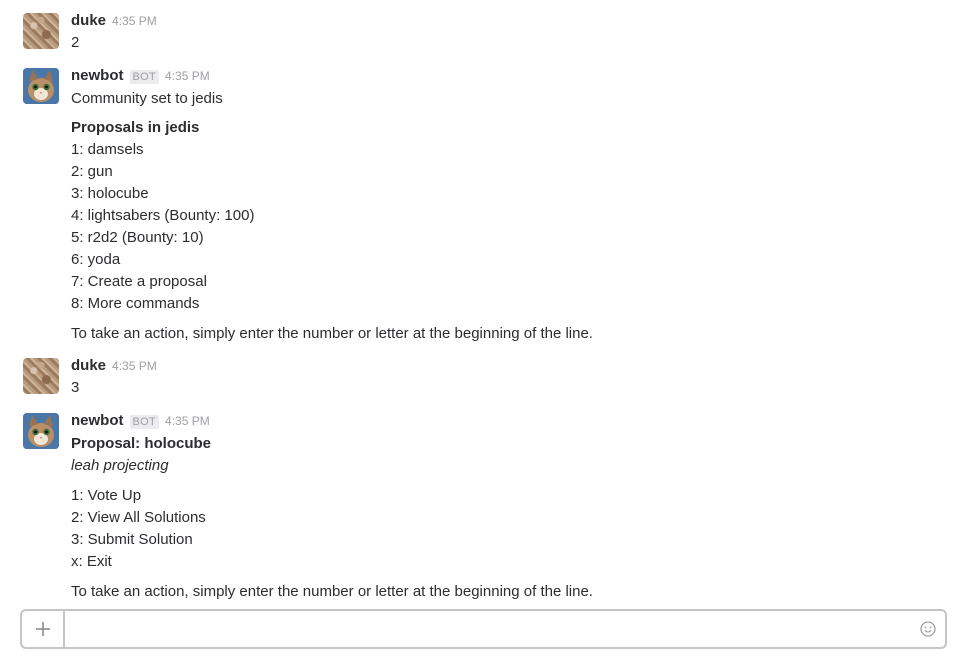 This screenshot has height=661, width=958. I want to click on proposal-title: Proposal: holocube, so click(141, 443).